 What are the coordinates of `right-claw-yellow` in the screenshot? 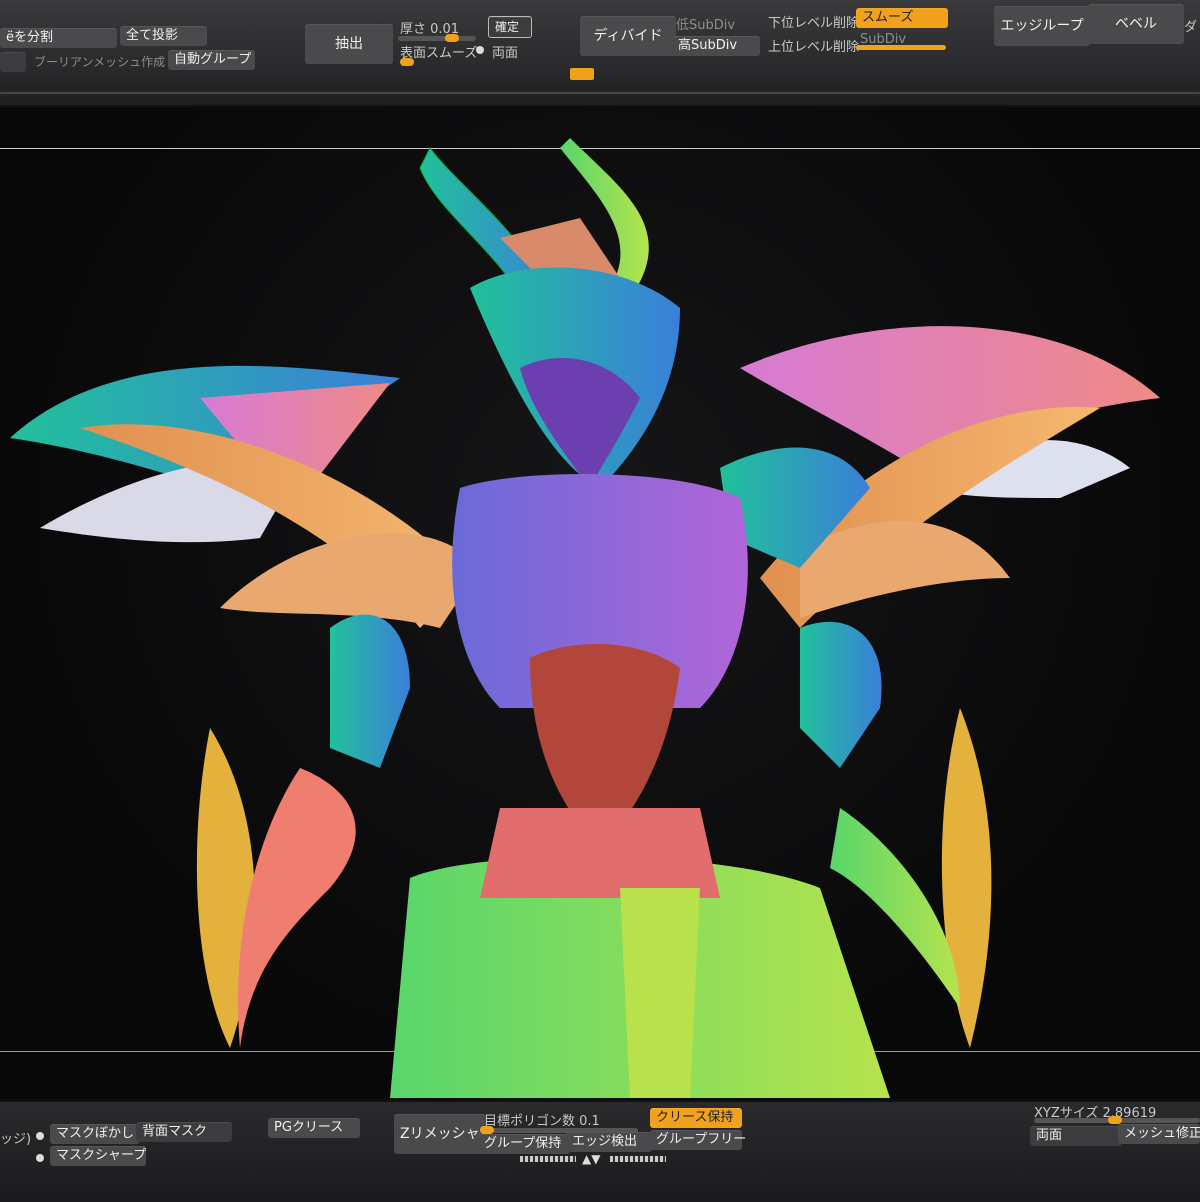 It's located at (966, 878).